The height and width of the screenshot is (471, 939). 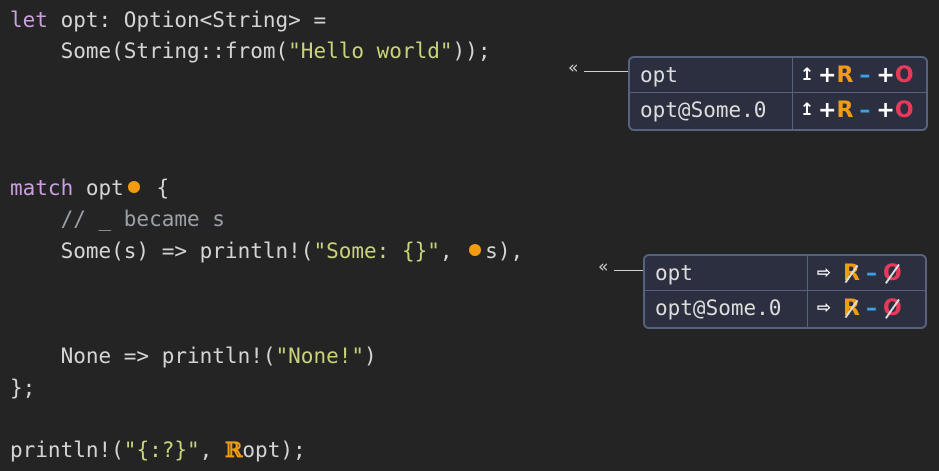 I want to click on code-line-13: println!("{:?}", ℝopt);, so click(x=158, y=450).